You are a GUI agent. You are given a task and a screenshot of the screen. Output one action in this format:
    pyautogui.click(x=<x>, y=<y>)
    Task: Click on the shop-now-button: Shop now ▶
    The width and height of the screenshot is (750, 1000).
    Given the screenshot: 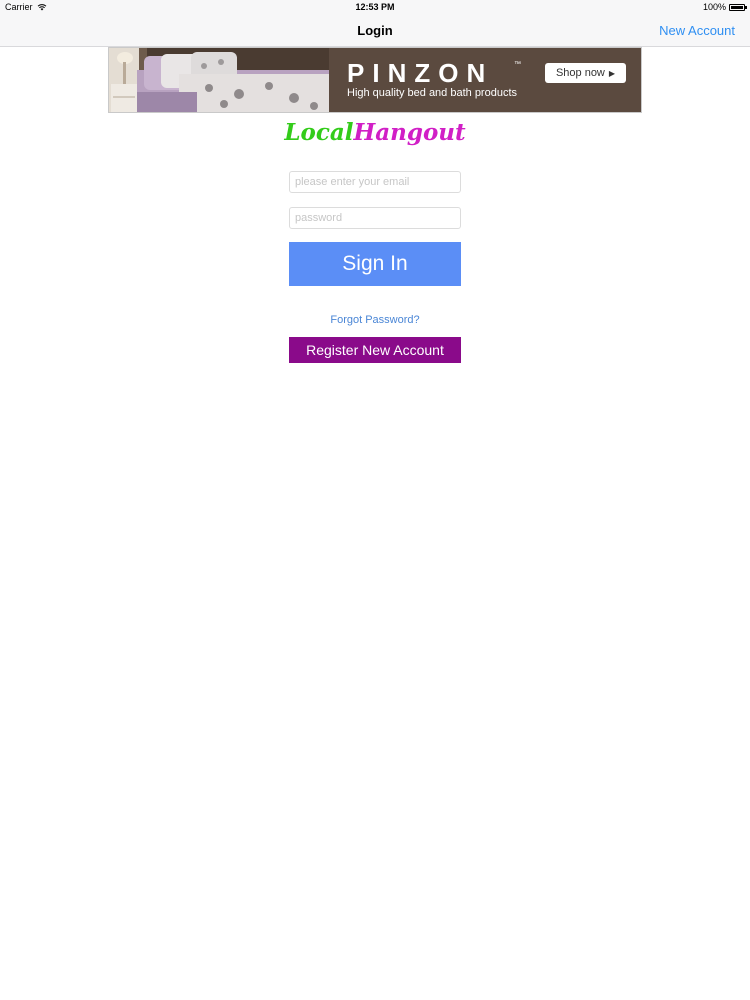 What is the action you would take?
    pyautogui.click(x=585, y=73)
    